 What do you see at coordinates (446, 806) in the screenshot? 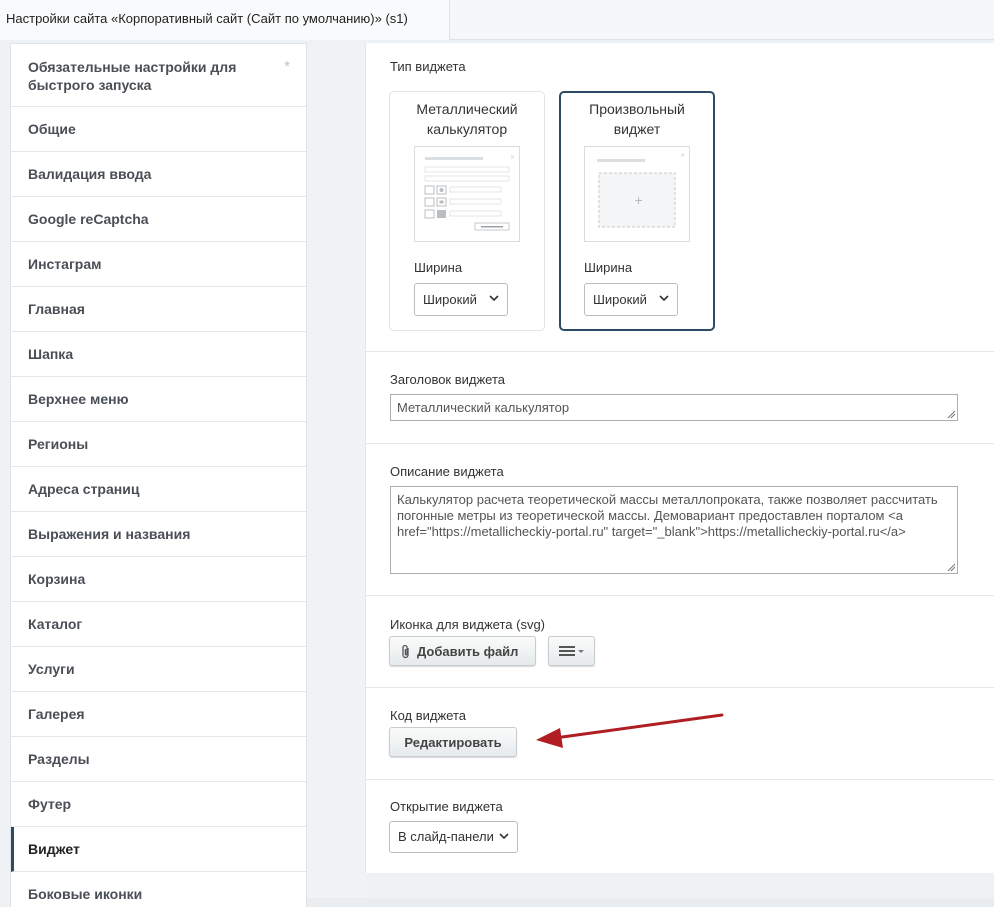
I see `widget-open-label: Открытие виджета` at bounding box center [446, 806].